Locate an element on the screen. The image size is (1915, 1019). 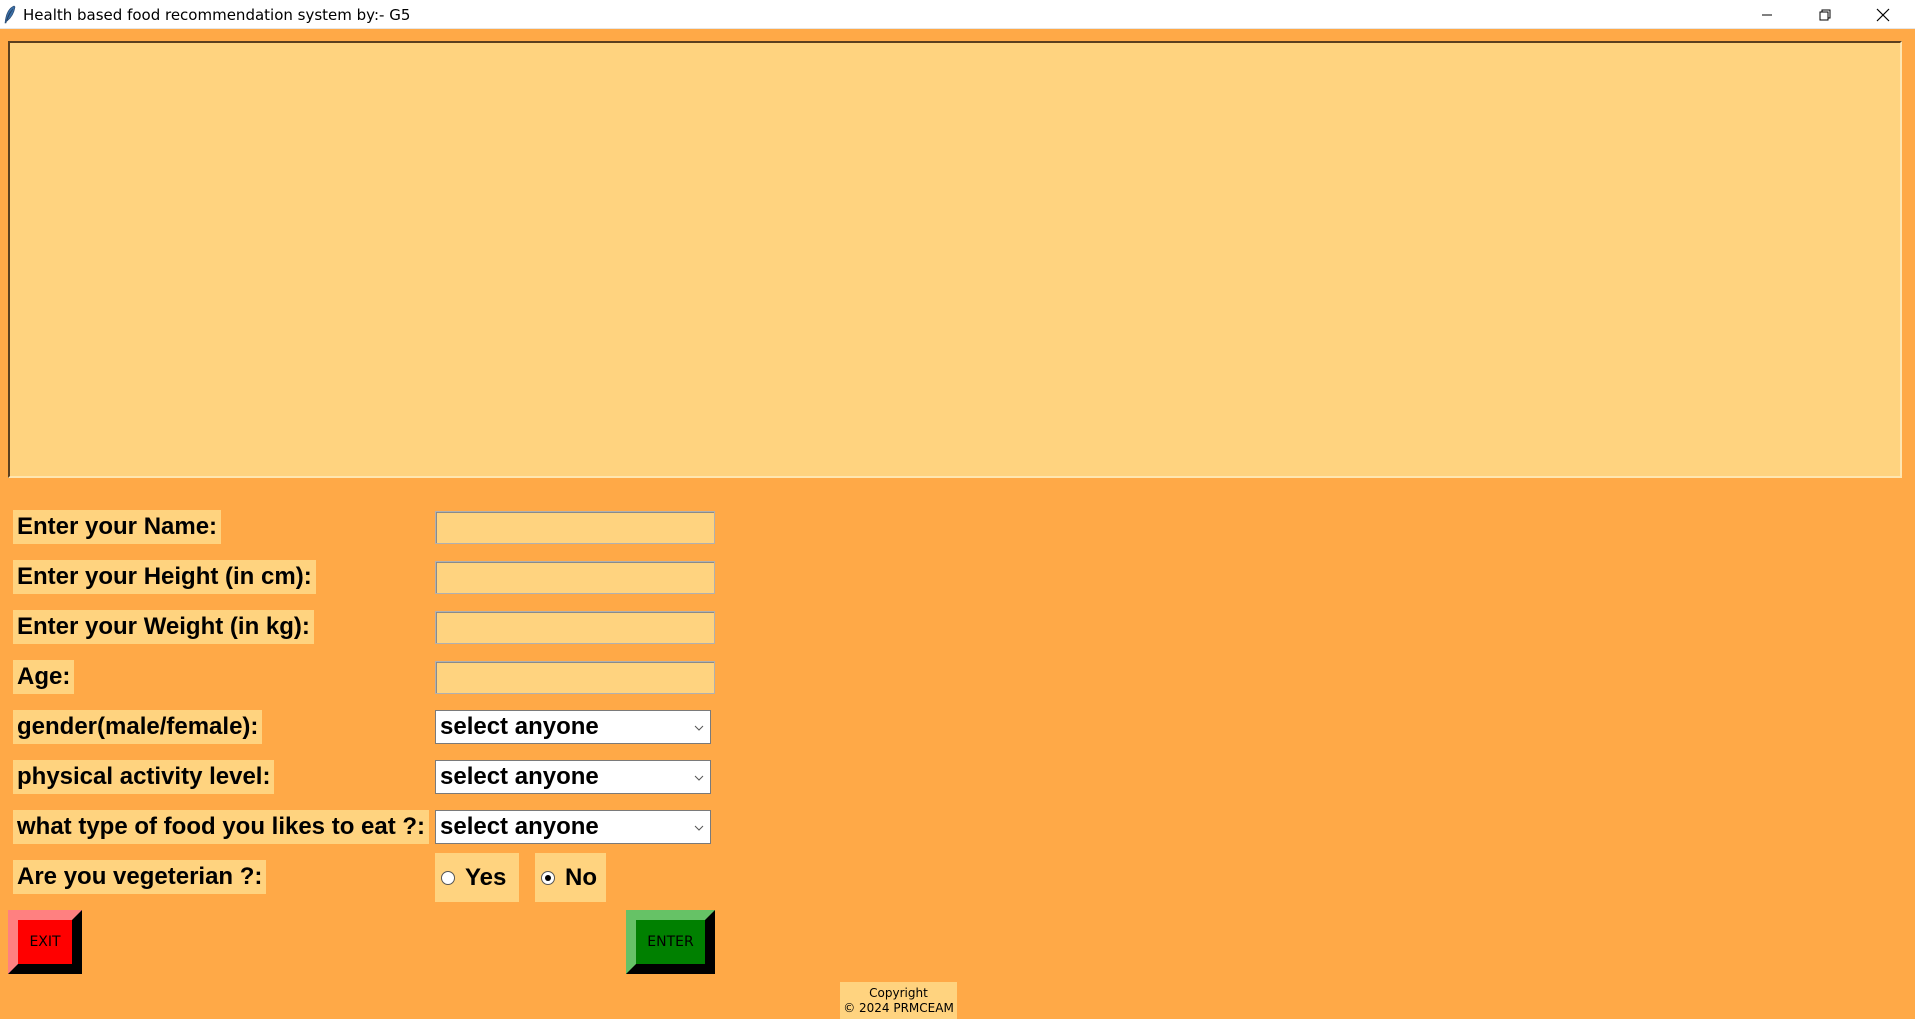
food-type-label: what type of food you likes to eat ?: is located at coordinates (221, 827).